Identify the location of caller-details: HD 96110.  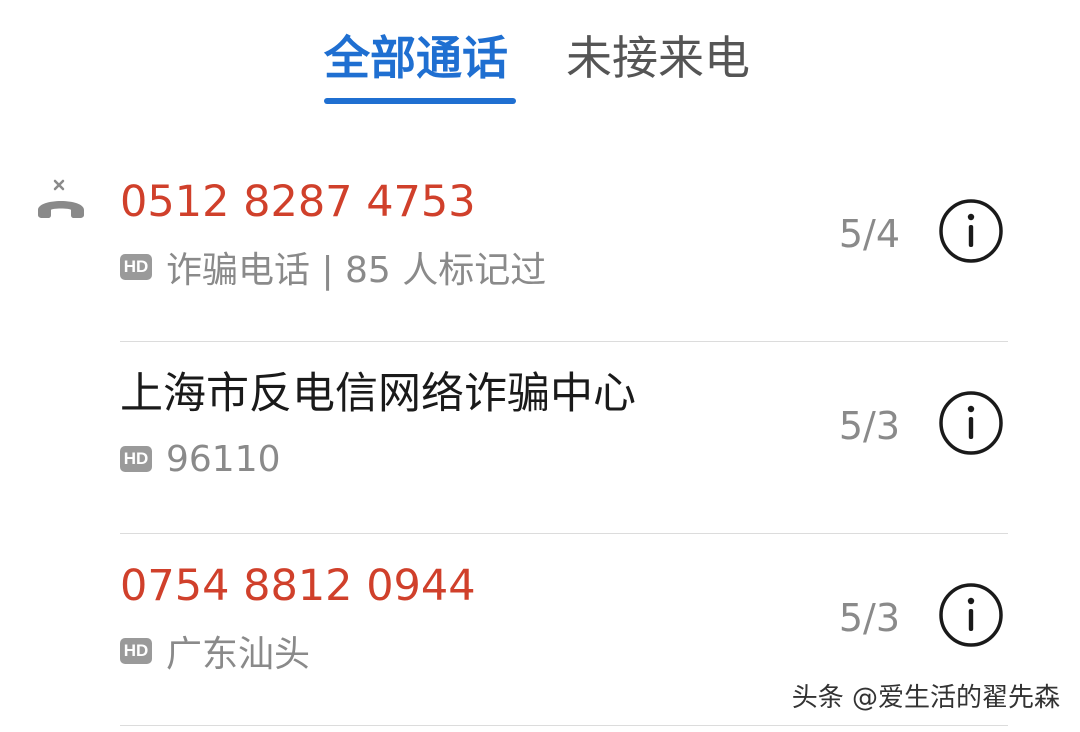
(200, 459).